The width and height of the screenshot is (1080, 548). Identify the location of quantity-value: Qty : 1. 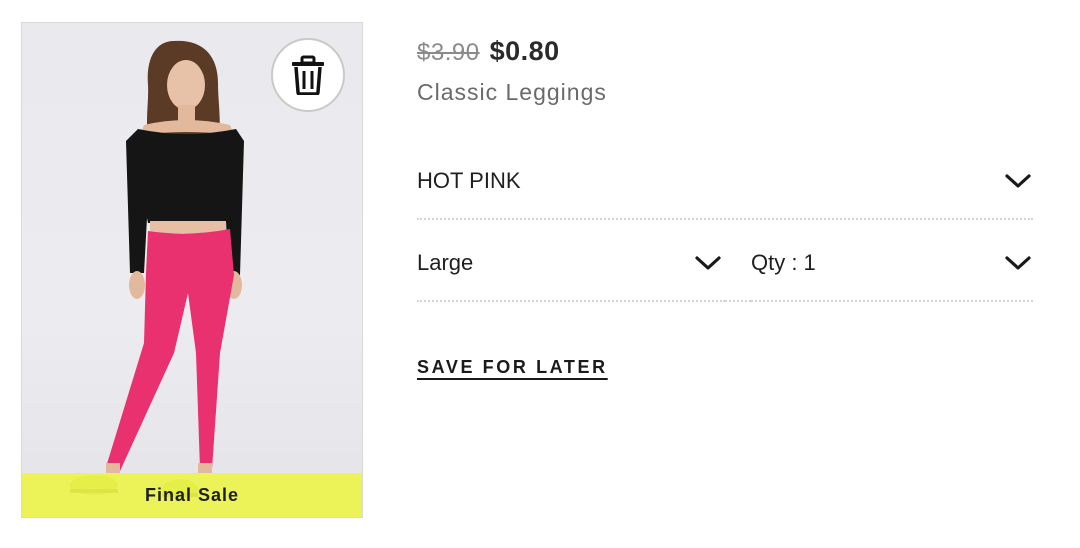
(783, 262).